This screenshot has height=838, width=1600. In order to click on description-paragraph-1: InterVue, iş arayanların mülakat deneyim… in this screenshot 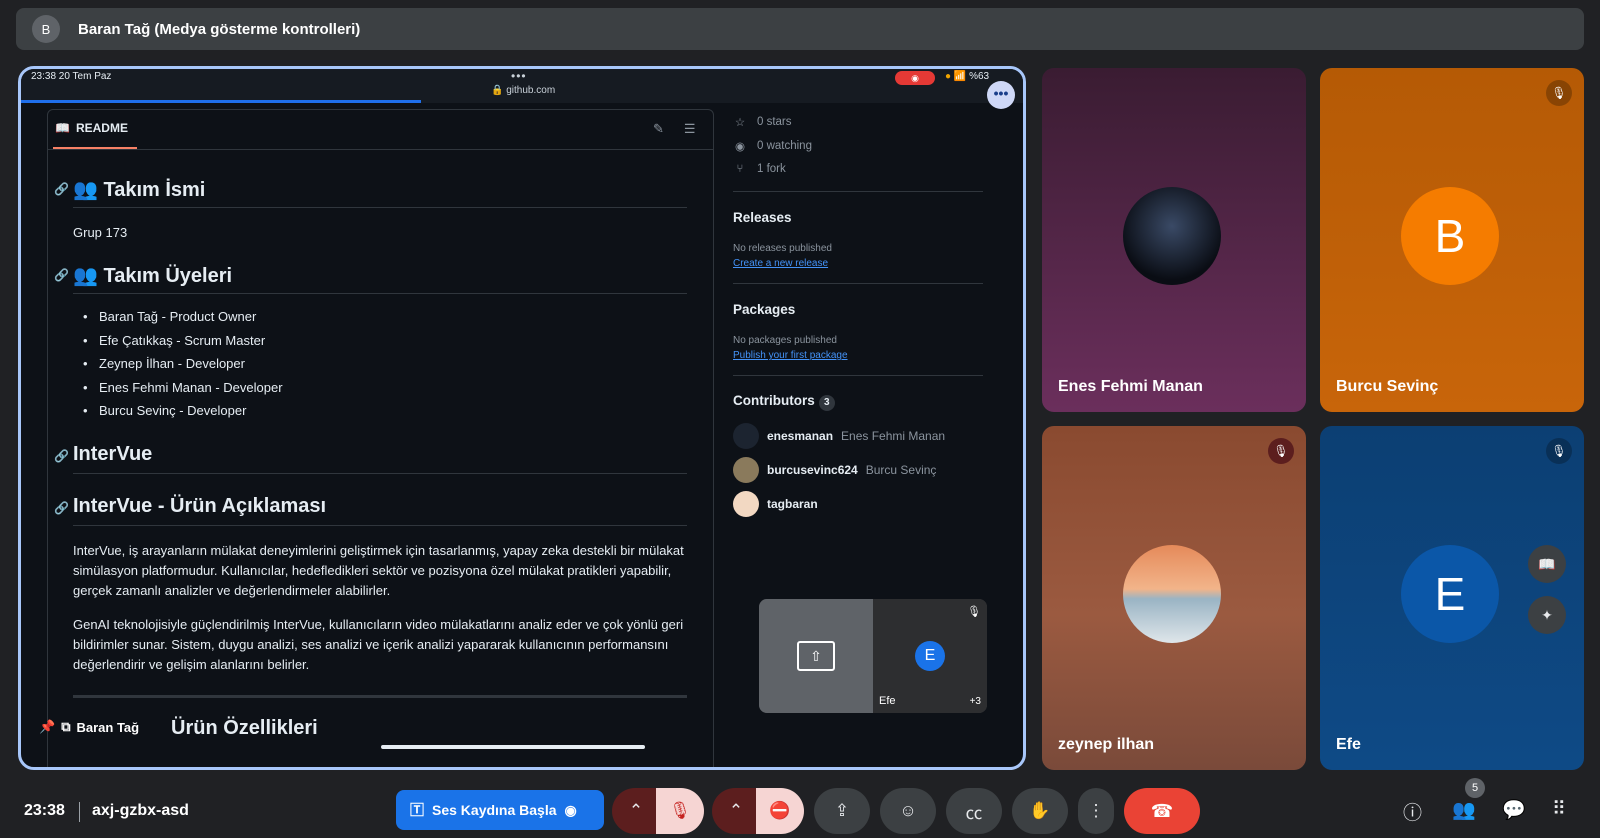, I will do `click(378, 570)`.